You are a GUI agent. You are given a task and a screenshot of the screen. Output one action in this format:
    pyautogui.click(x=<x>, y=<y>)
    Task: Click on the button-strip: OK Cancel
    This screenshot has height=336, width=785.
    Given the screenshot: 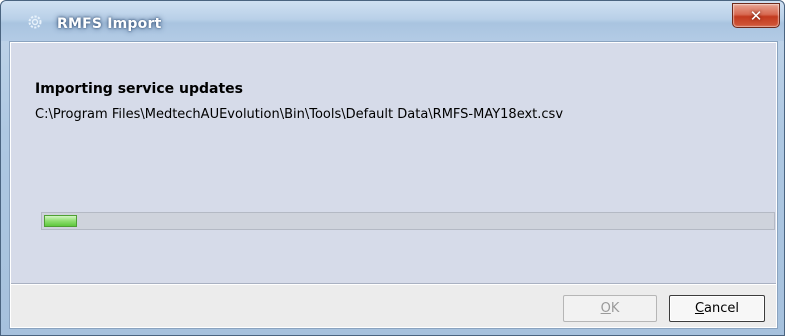 What is the action you would take?
    pyautogui.click(x=393, y=306)
    